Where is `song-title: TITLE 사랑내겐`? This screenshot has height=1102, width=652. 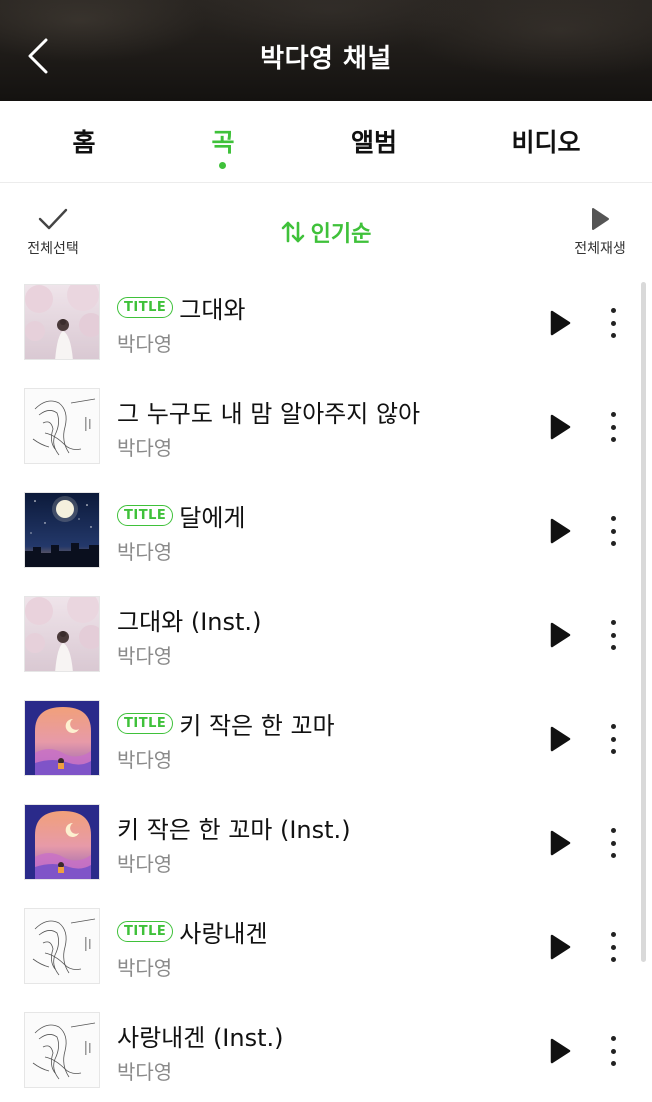
song-title: TITLE 사랑내겐 is located at coordinates (192, 931).